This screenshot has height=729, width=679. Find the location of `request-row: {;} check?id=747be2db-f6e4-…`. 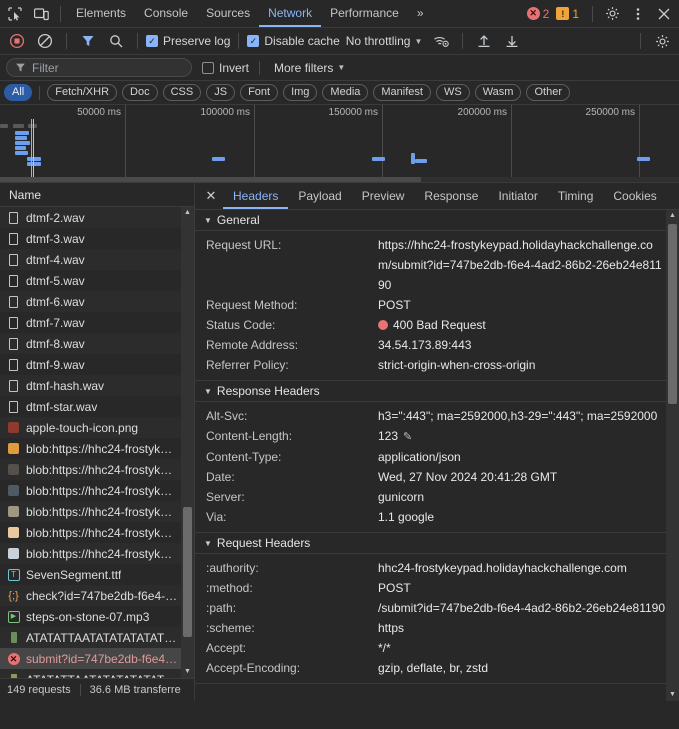

request-row: {;} check?id=747be2db-f6e4-… is located at coordinates (97, 595).